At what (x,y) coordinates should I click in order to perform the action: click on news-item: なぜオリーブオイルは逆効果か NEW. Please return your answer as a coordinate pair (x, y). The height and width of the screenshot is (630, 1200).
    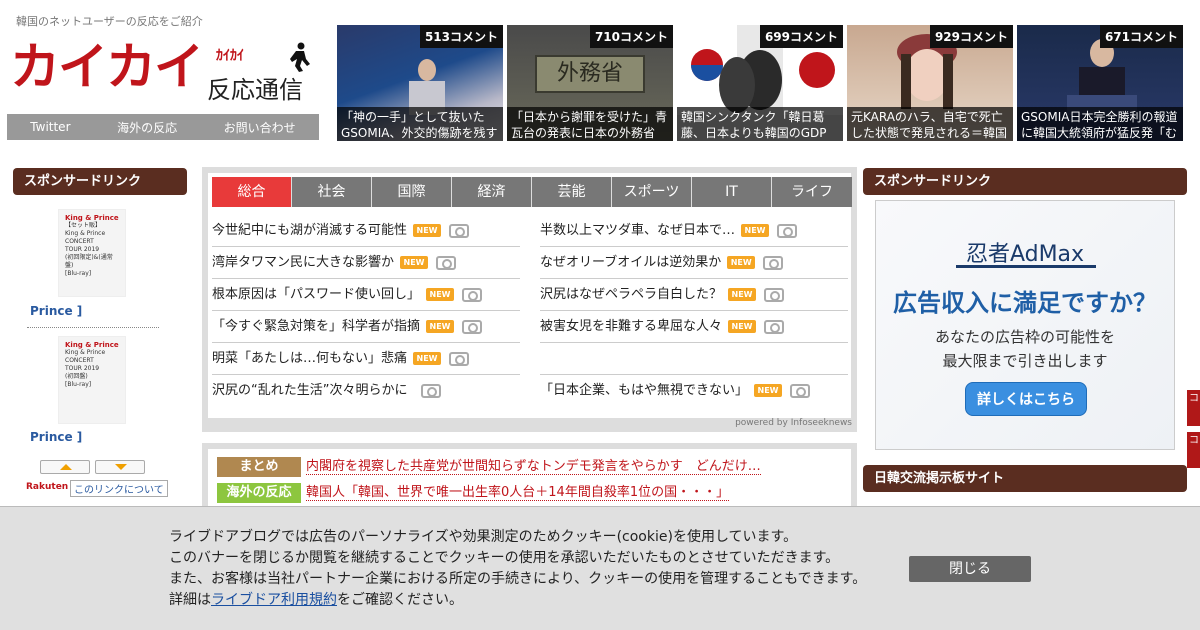
    Looking at the image, I should click on (694, 263).